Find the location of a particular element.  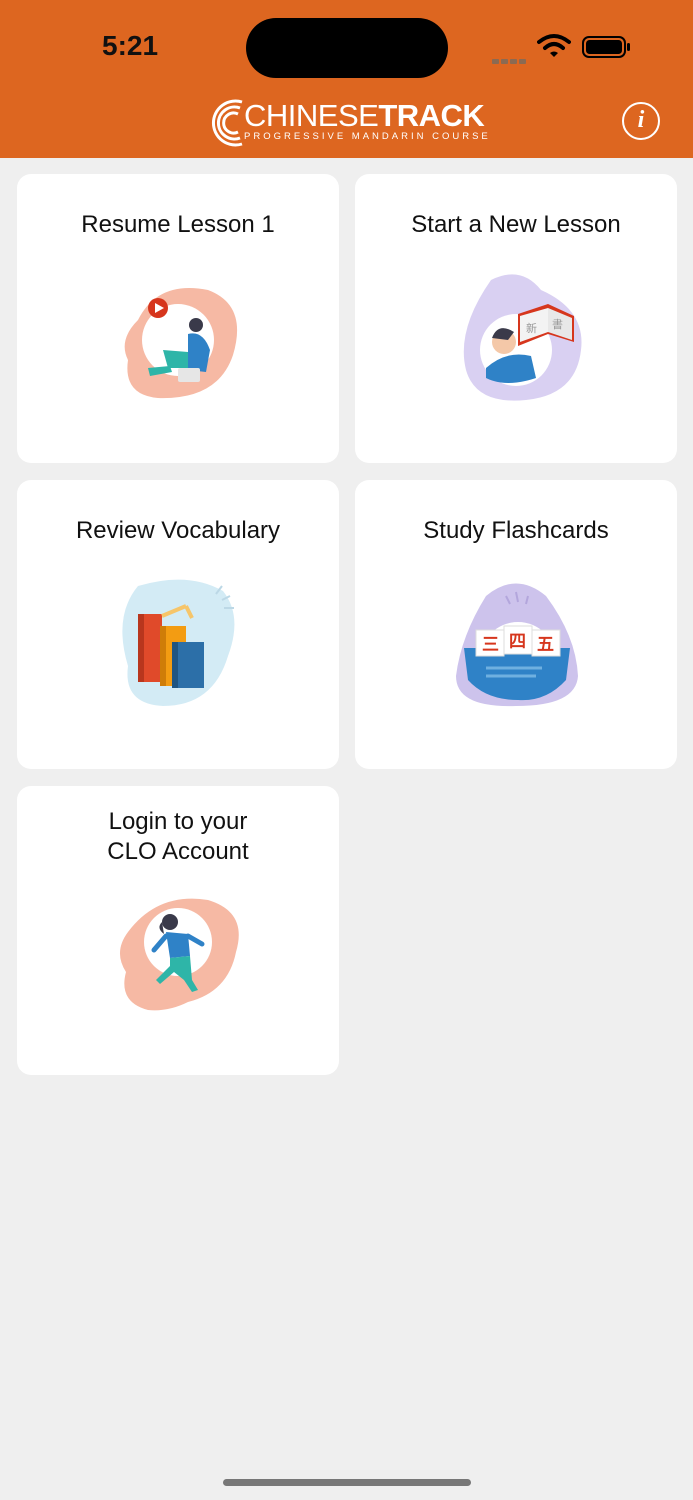

books-stack-icon is located at coordinates (178, 642).